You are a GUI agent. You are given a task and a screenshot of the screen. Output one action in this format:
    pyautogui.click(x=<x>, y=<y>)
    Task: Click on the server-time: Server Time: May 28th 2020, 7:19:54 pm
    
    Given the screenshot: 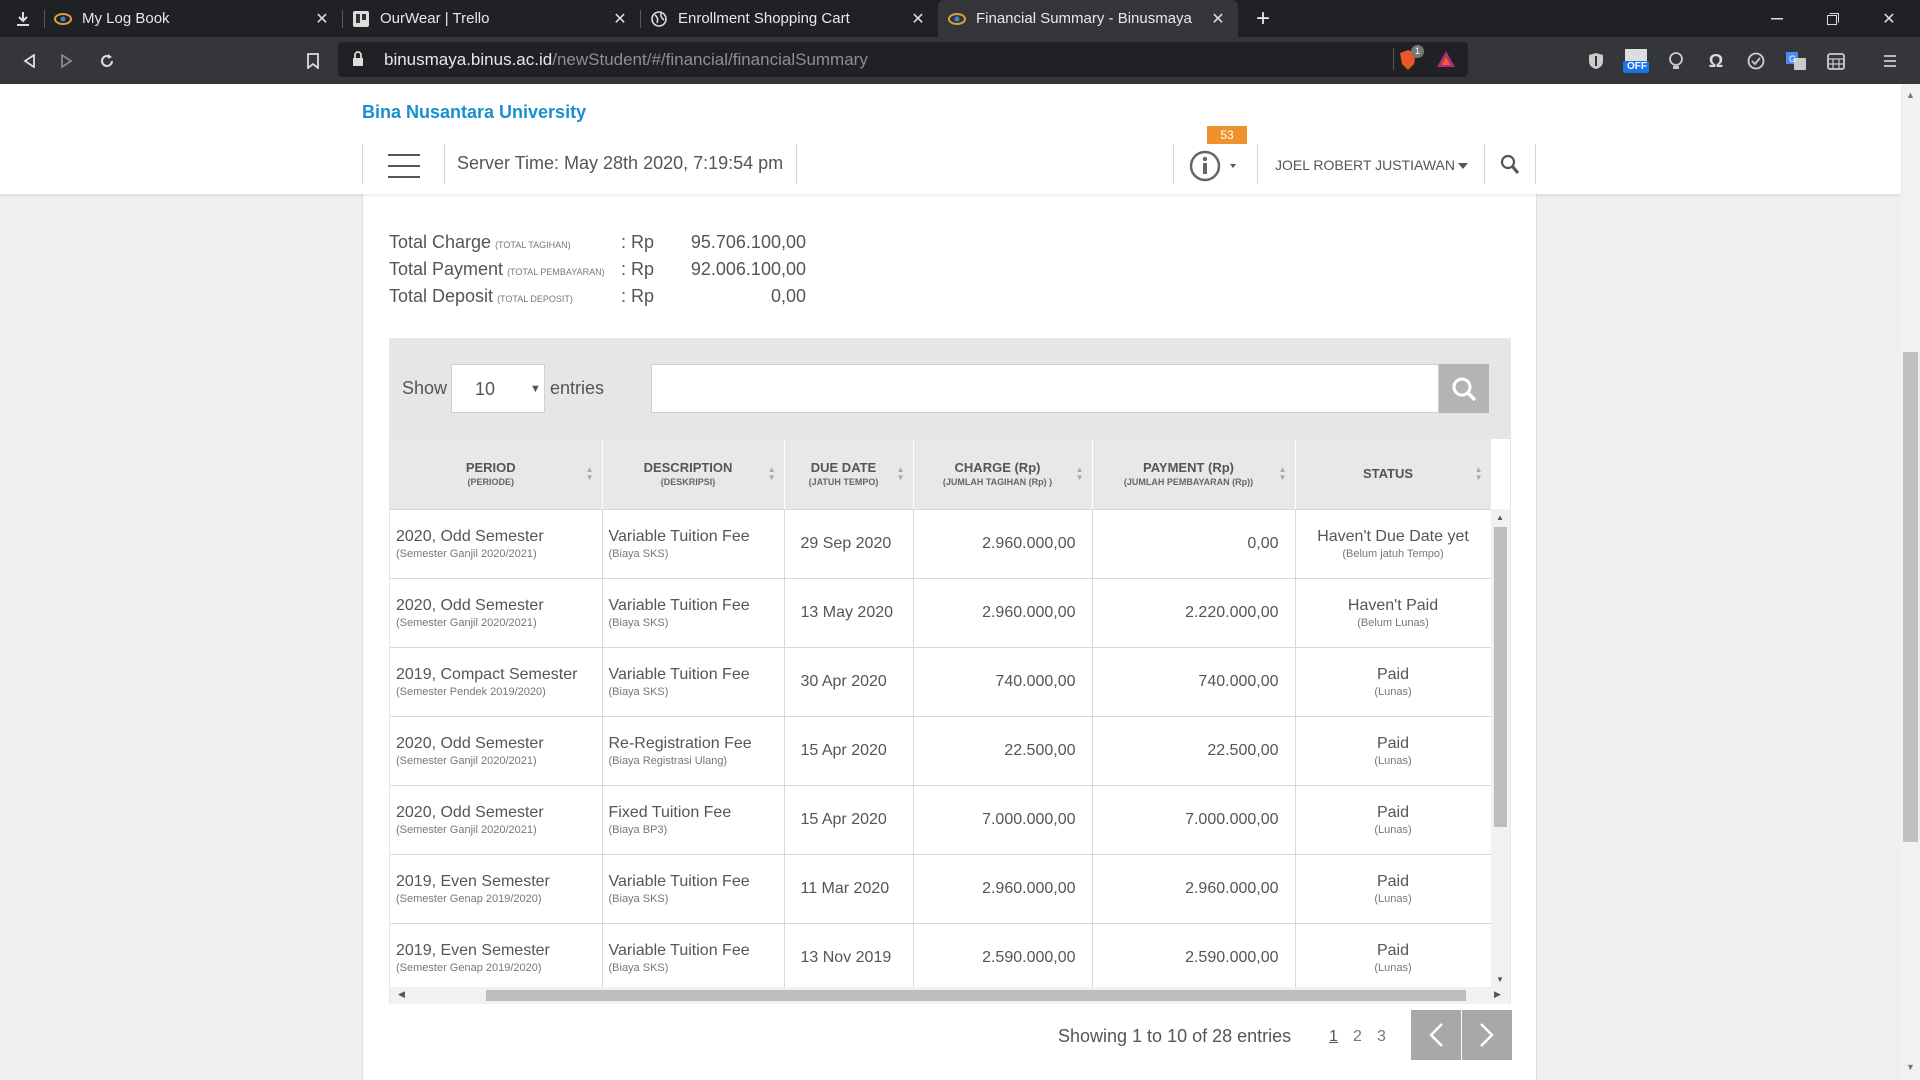 What is the action you would take?
    pyautogui.click(x=620, y=163)
    